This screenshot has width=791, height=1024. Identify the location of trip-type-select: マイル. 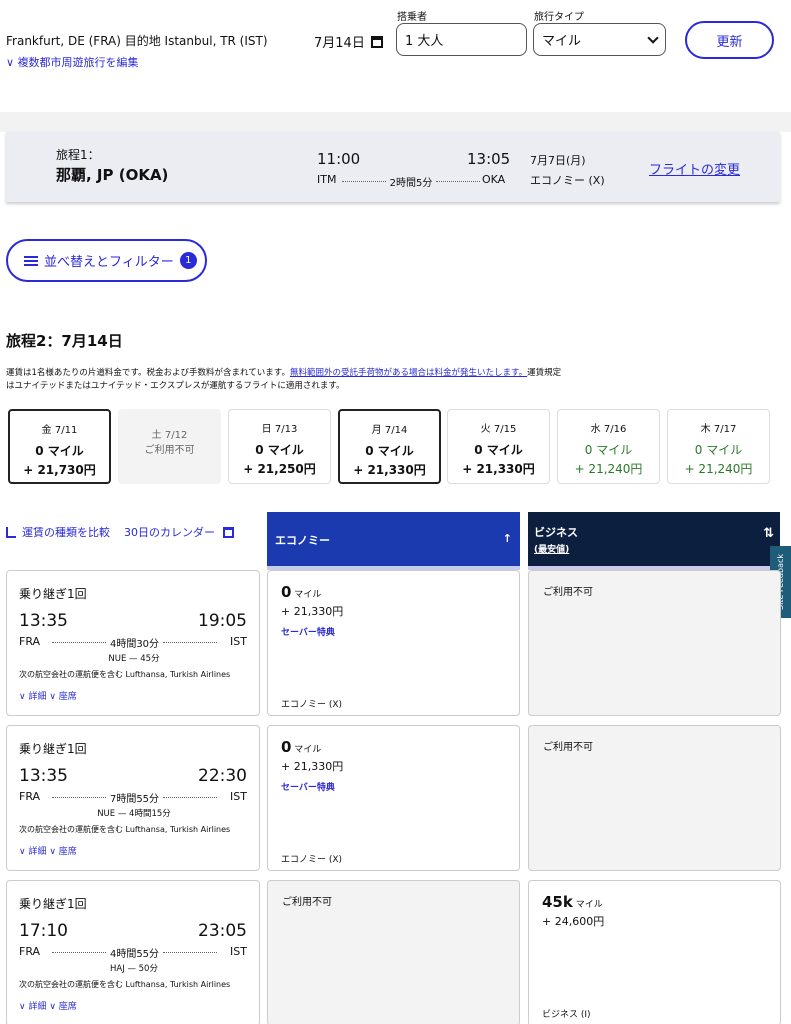
(599, 39).